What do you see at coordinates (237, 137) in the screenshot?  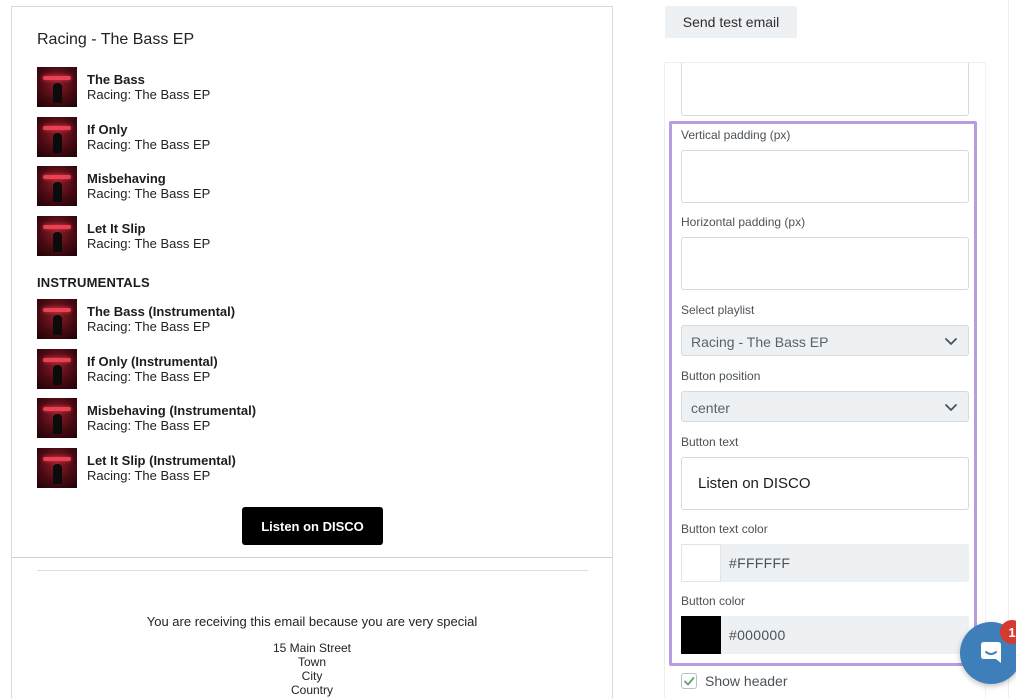 I see `track-item: If Only Racing: The Bass EP` at bounding box center [237, 137].